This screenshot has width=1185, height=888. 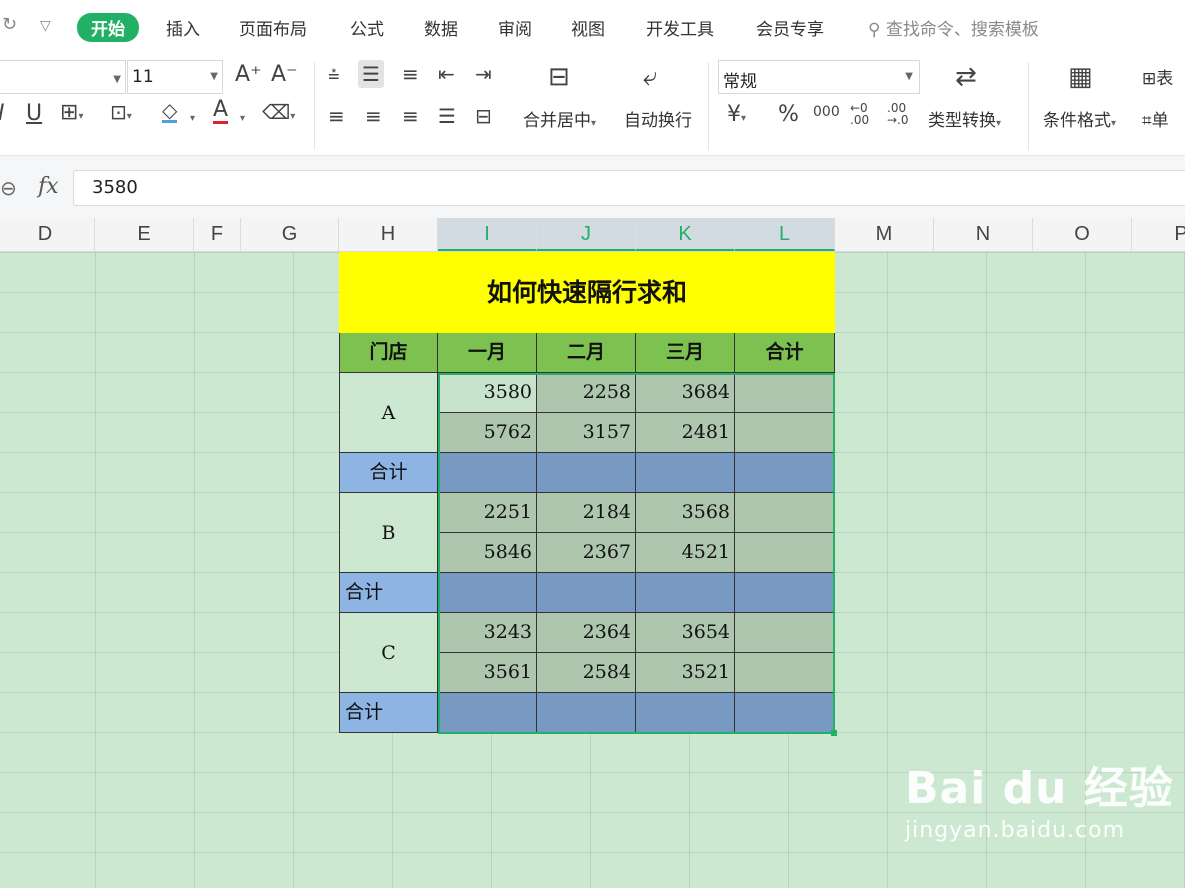 I want to click on align-middle-icon: ☰, so click(x=371, y=74).